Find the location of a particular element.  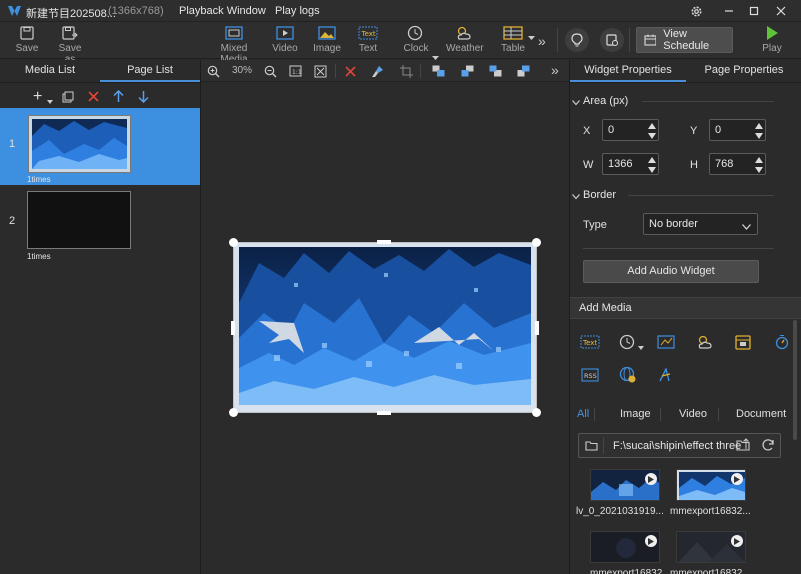

add-page-plus-icon: + is located at coordinates (37, 97).